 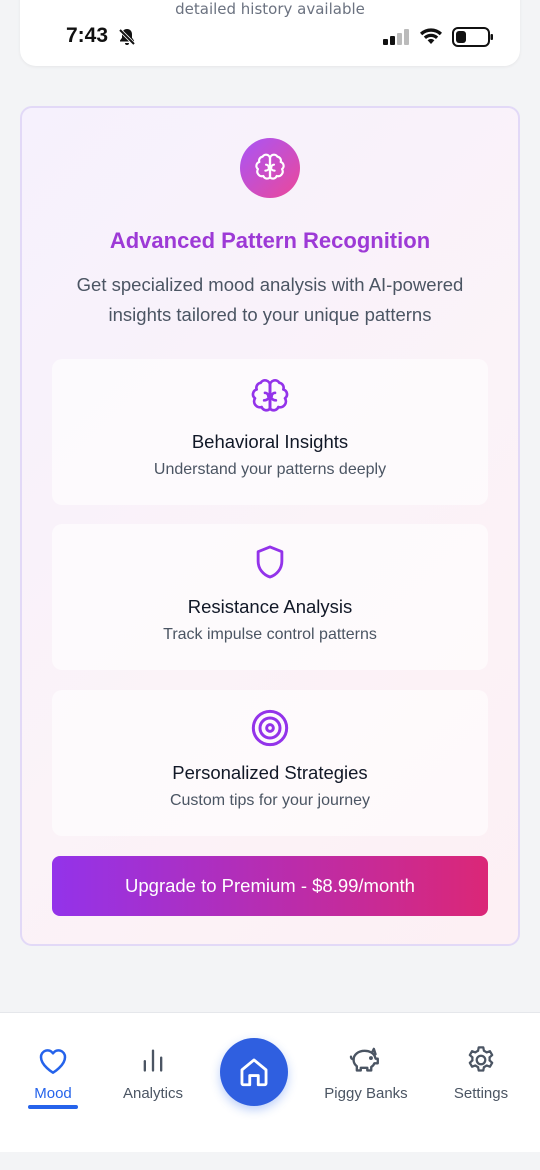 I want to click on nav-label: Piggy Banks, so click(x=366, y=1093).